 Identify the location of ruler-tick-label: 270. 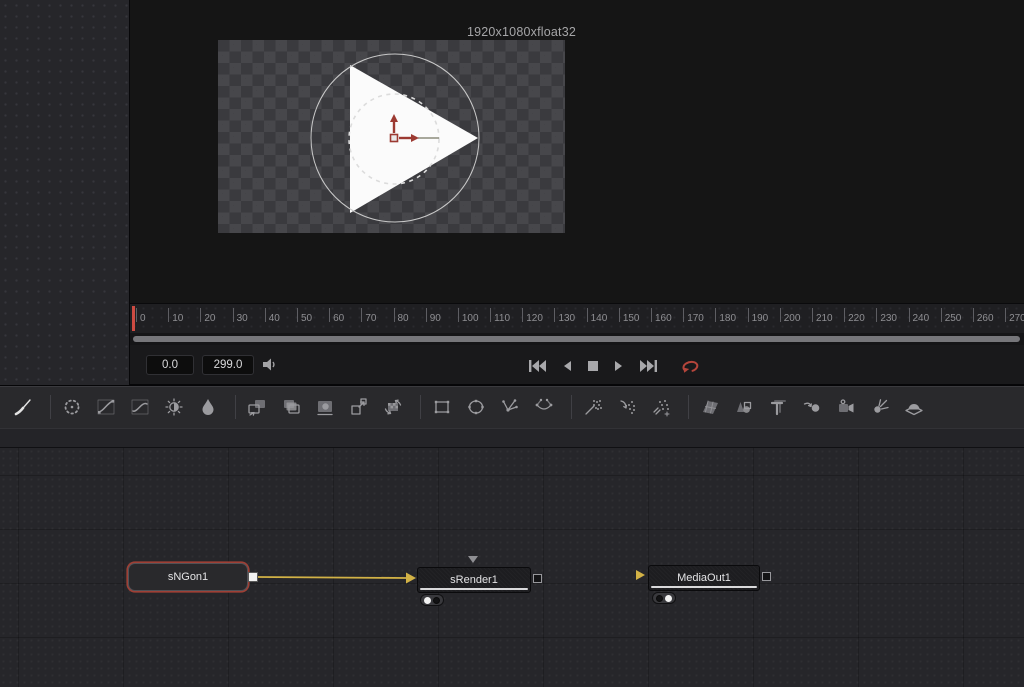
(1016, 318).